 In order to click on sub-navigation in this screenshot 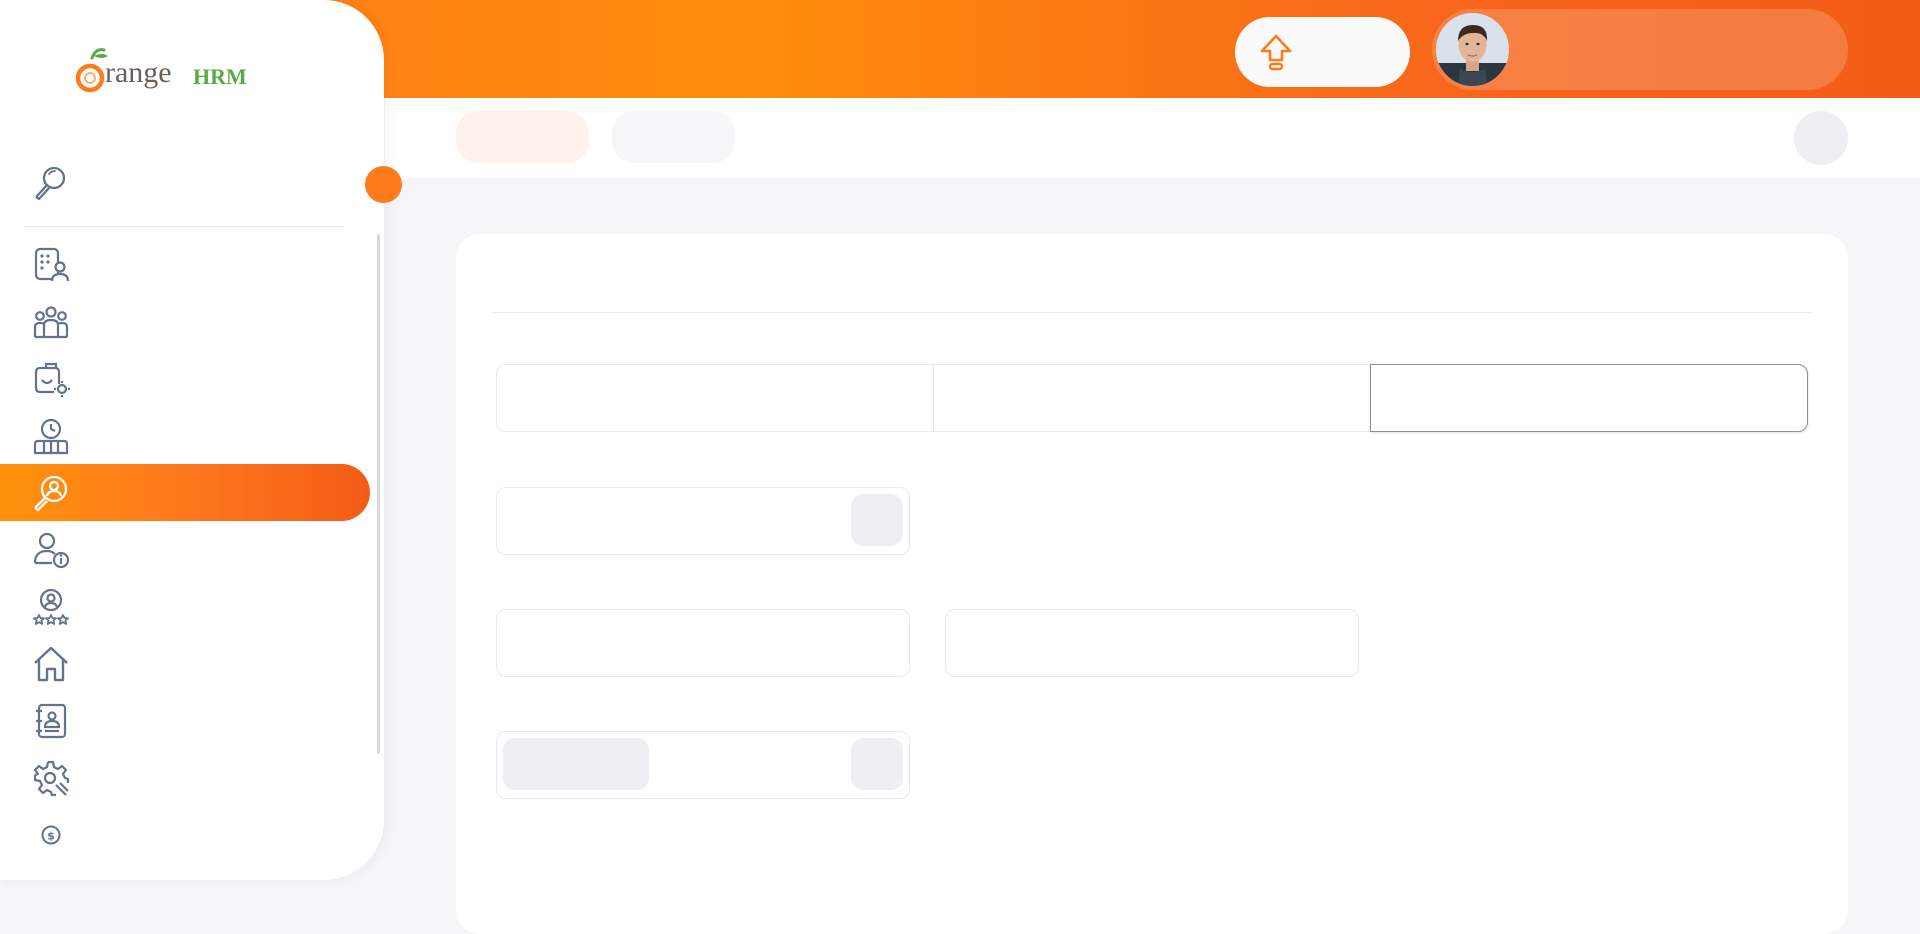, I will do `click(1152, 138)`.